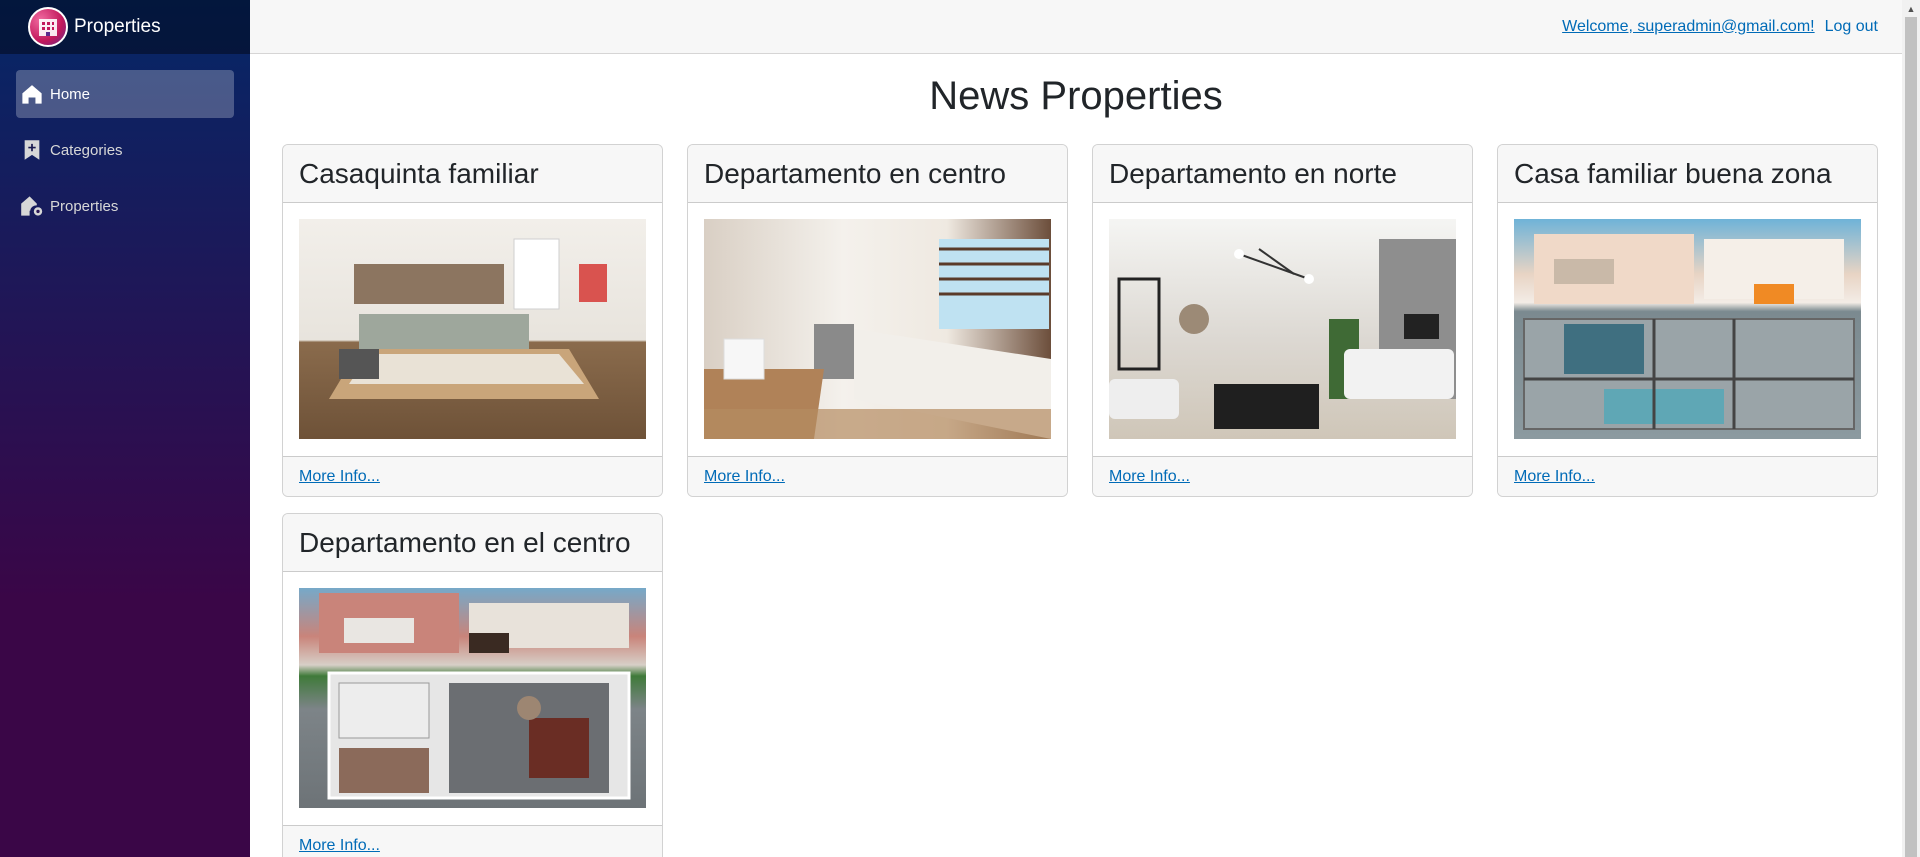 The width and height of the screenshot is (1920, 857). Describe the element at coordinates (1911, 8) in the screenshot. I see `scroll-up-arrow-icon: ▲` at that location.